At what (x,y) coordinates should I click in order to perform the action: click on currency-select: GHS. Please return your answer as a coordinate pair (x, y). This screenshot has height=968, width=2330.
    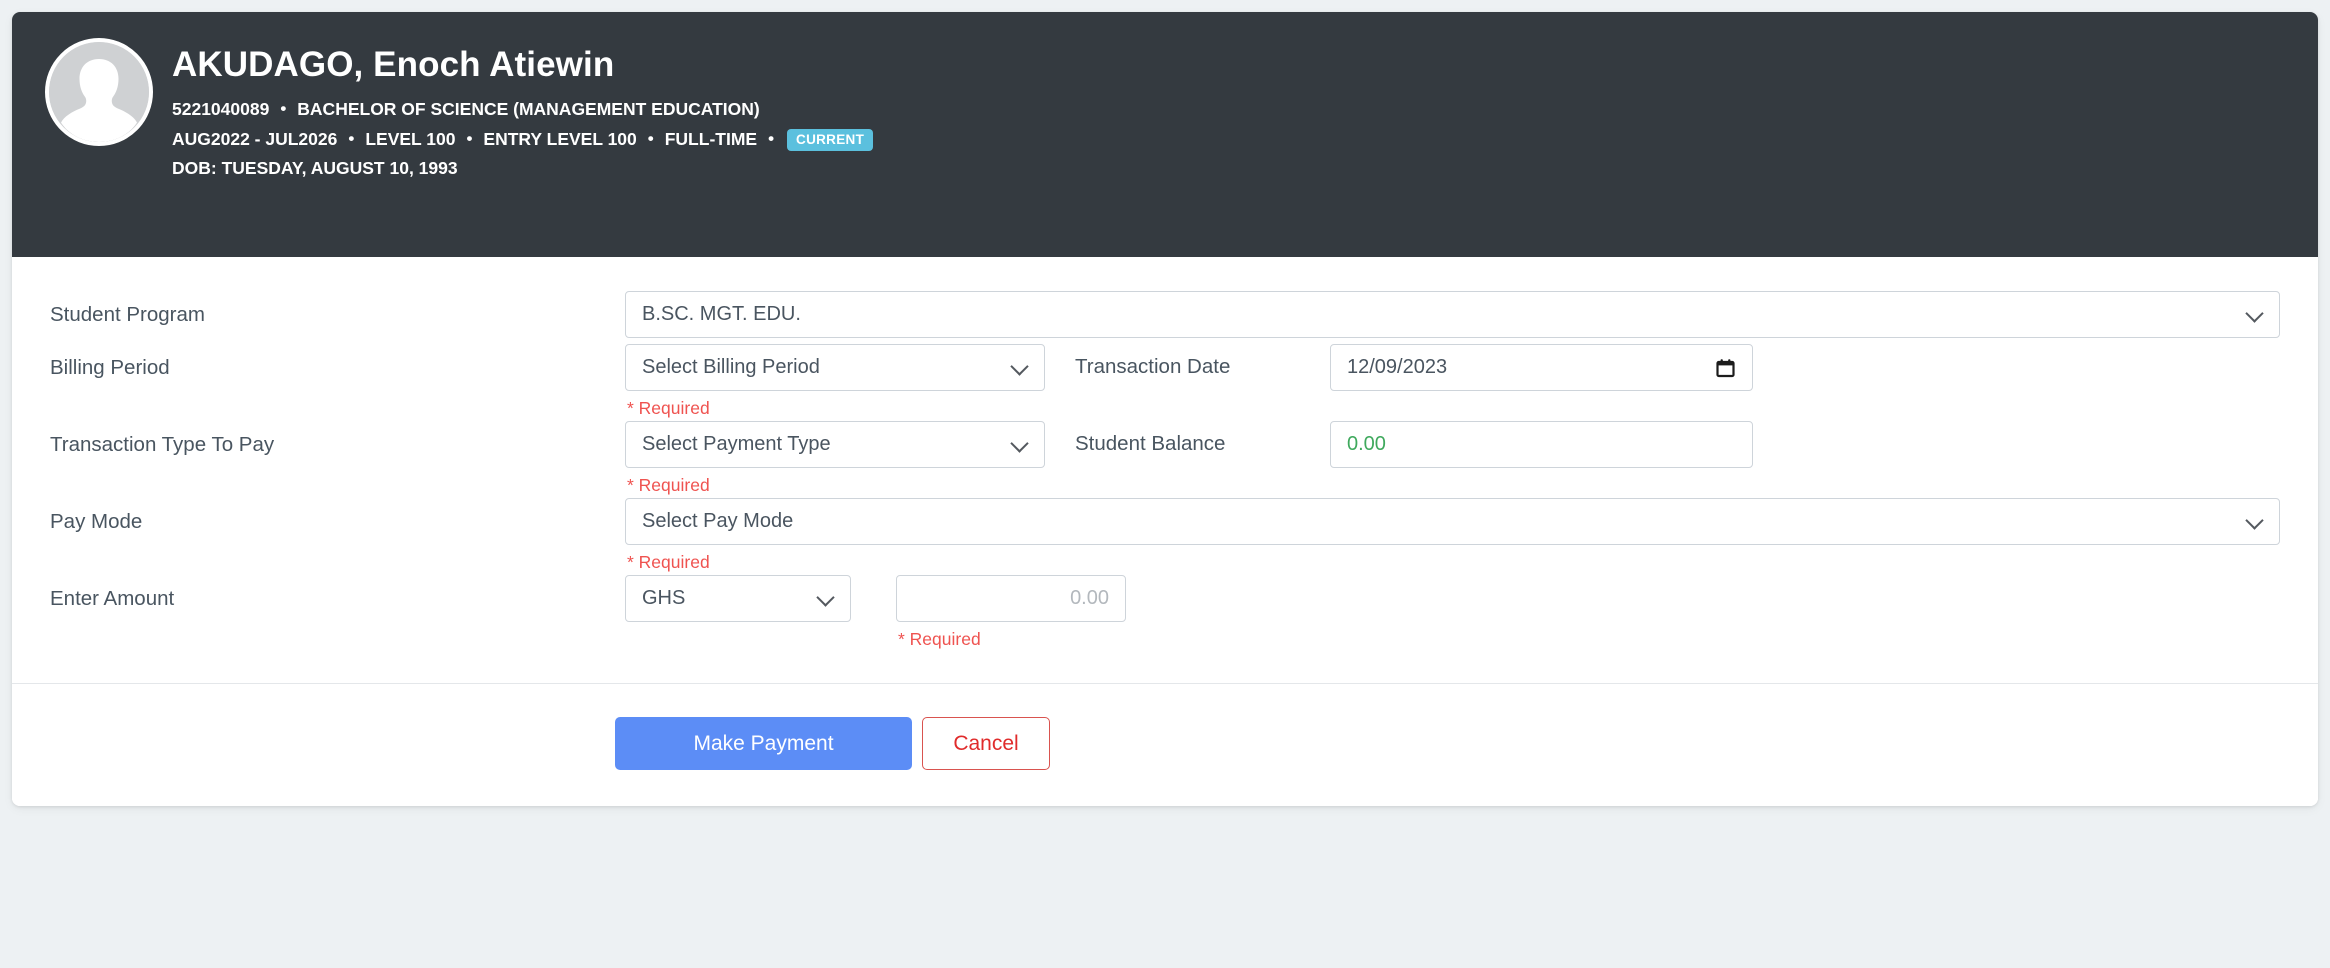
    Looking at the image, I should click on (738, 598).